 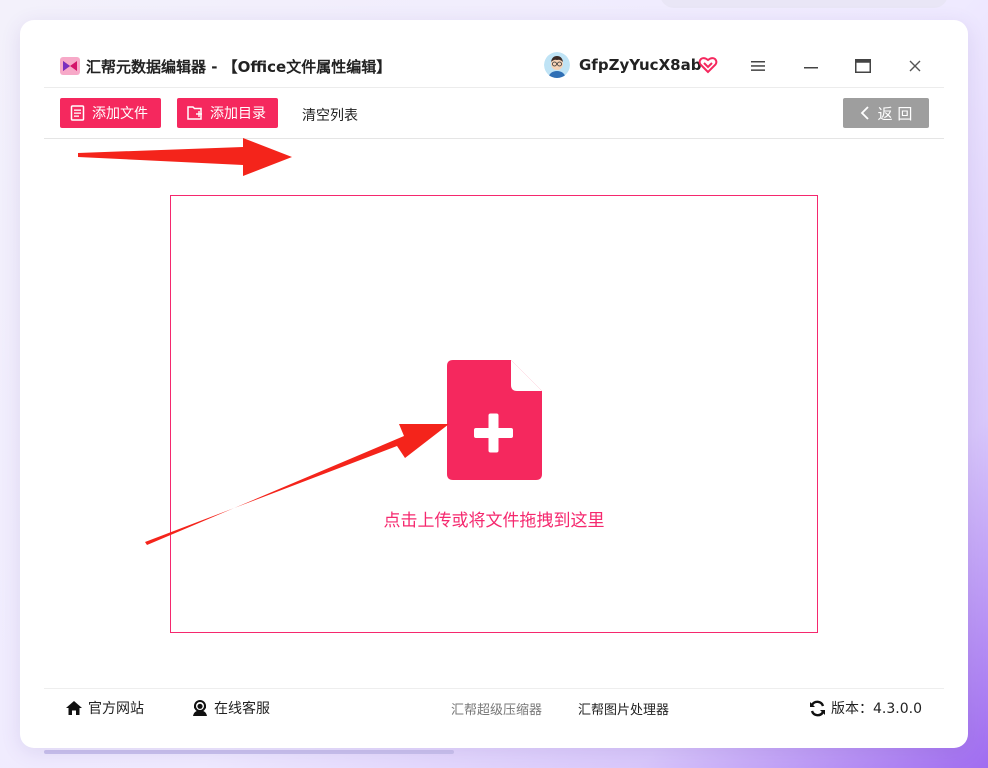 I want to click on toolbar-divider, so click(x=494, y=138).